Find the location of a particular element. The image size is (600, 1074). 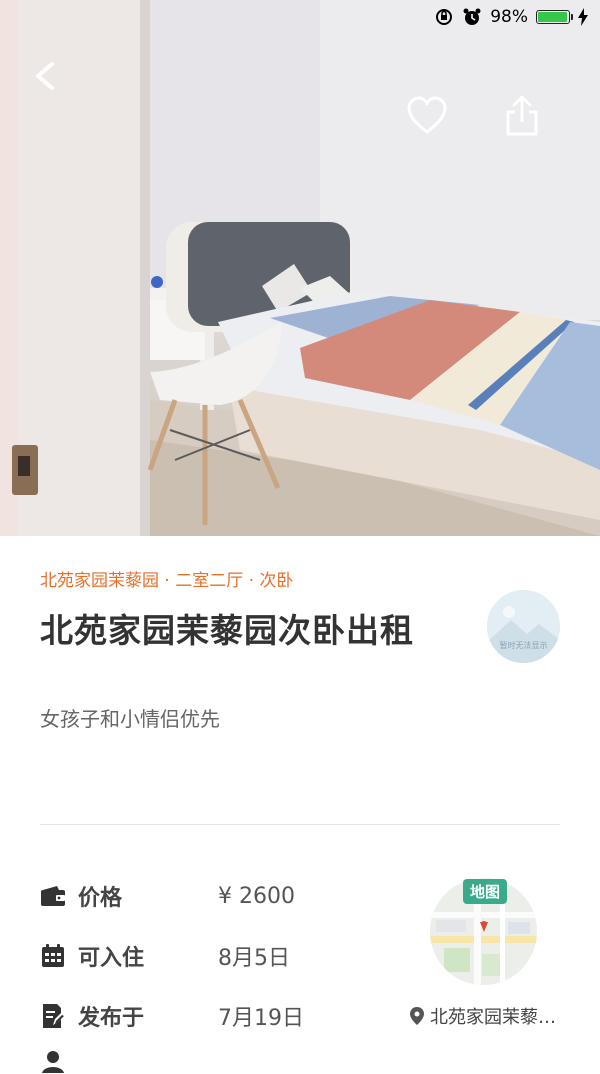

heart-icon is located at coordinates (427, 115).